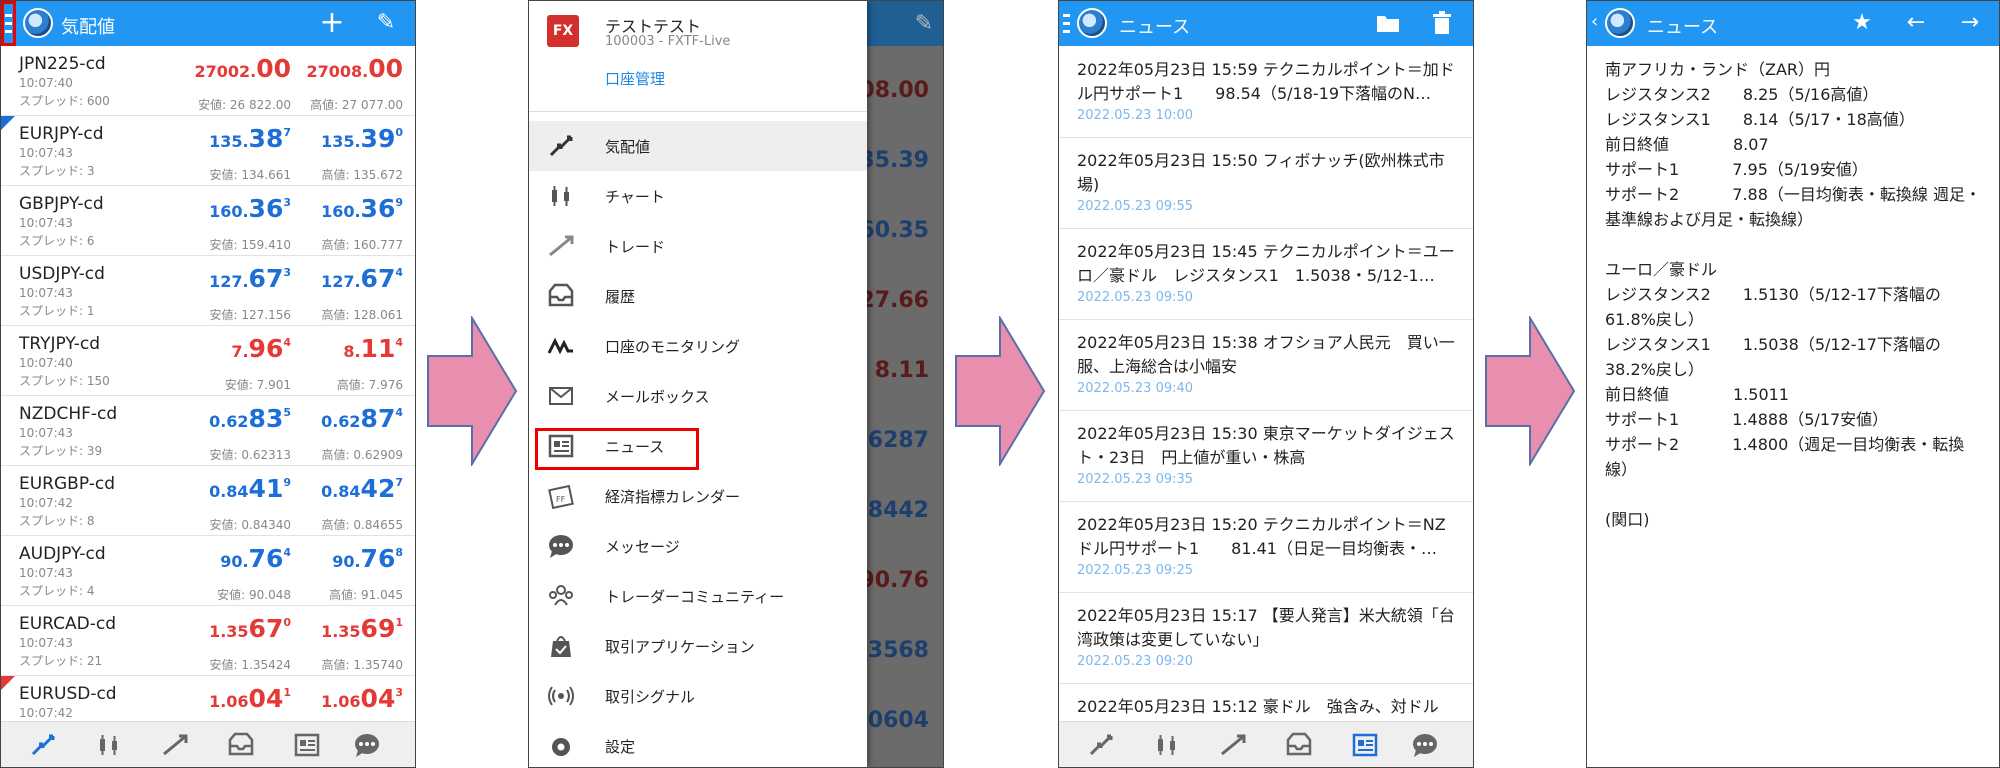  I want to click on bid-price: 1.35670, so click(250, 628).